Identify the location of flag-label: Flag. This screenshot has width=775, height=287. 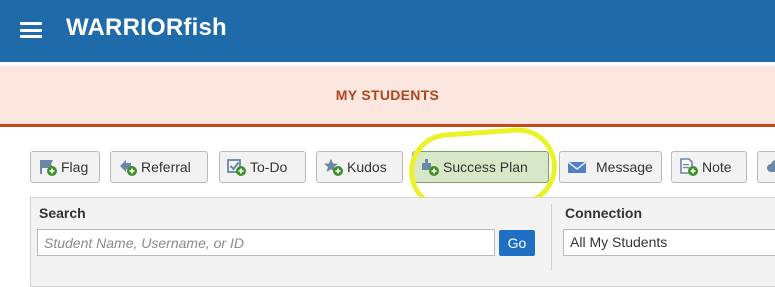
(75, 167).